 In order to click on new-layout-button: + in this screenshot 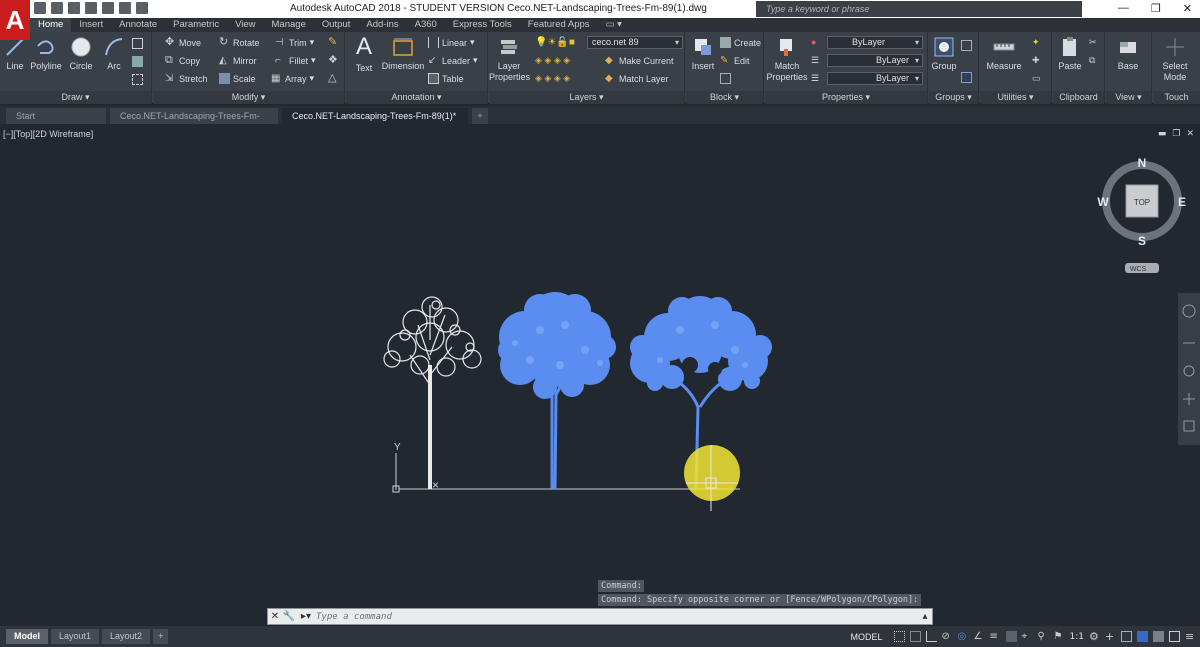, I will do `click(161, 636)`.